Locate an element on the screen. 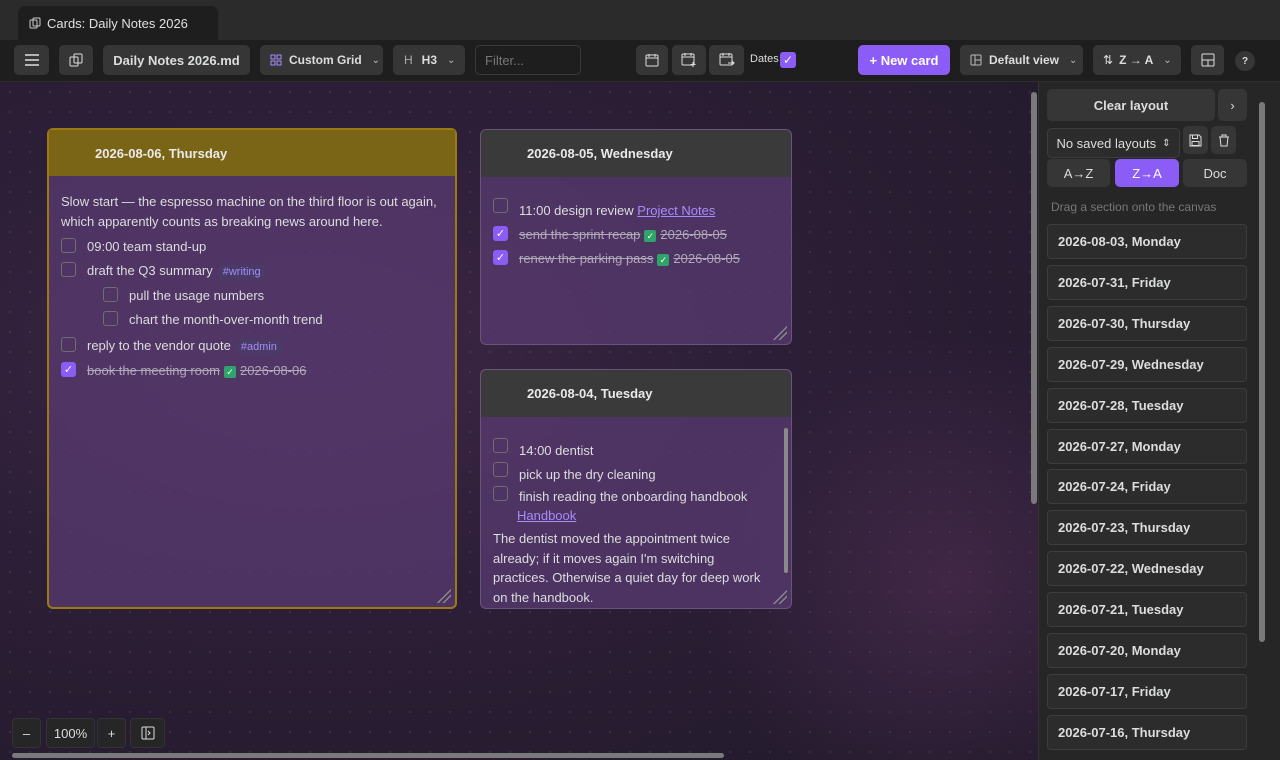  layout-dropdown: Custom Grid ⌄ is located at coordinates (321, 60).